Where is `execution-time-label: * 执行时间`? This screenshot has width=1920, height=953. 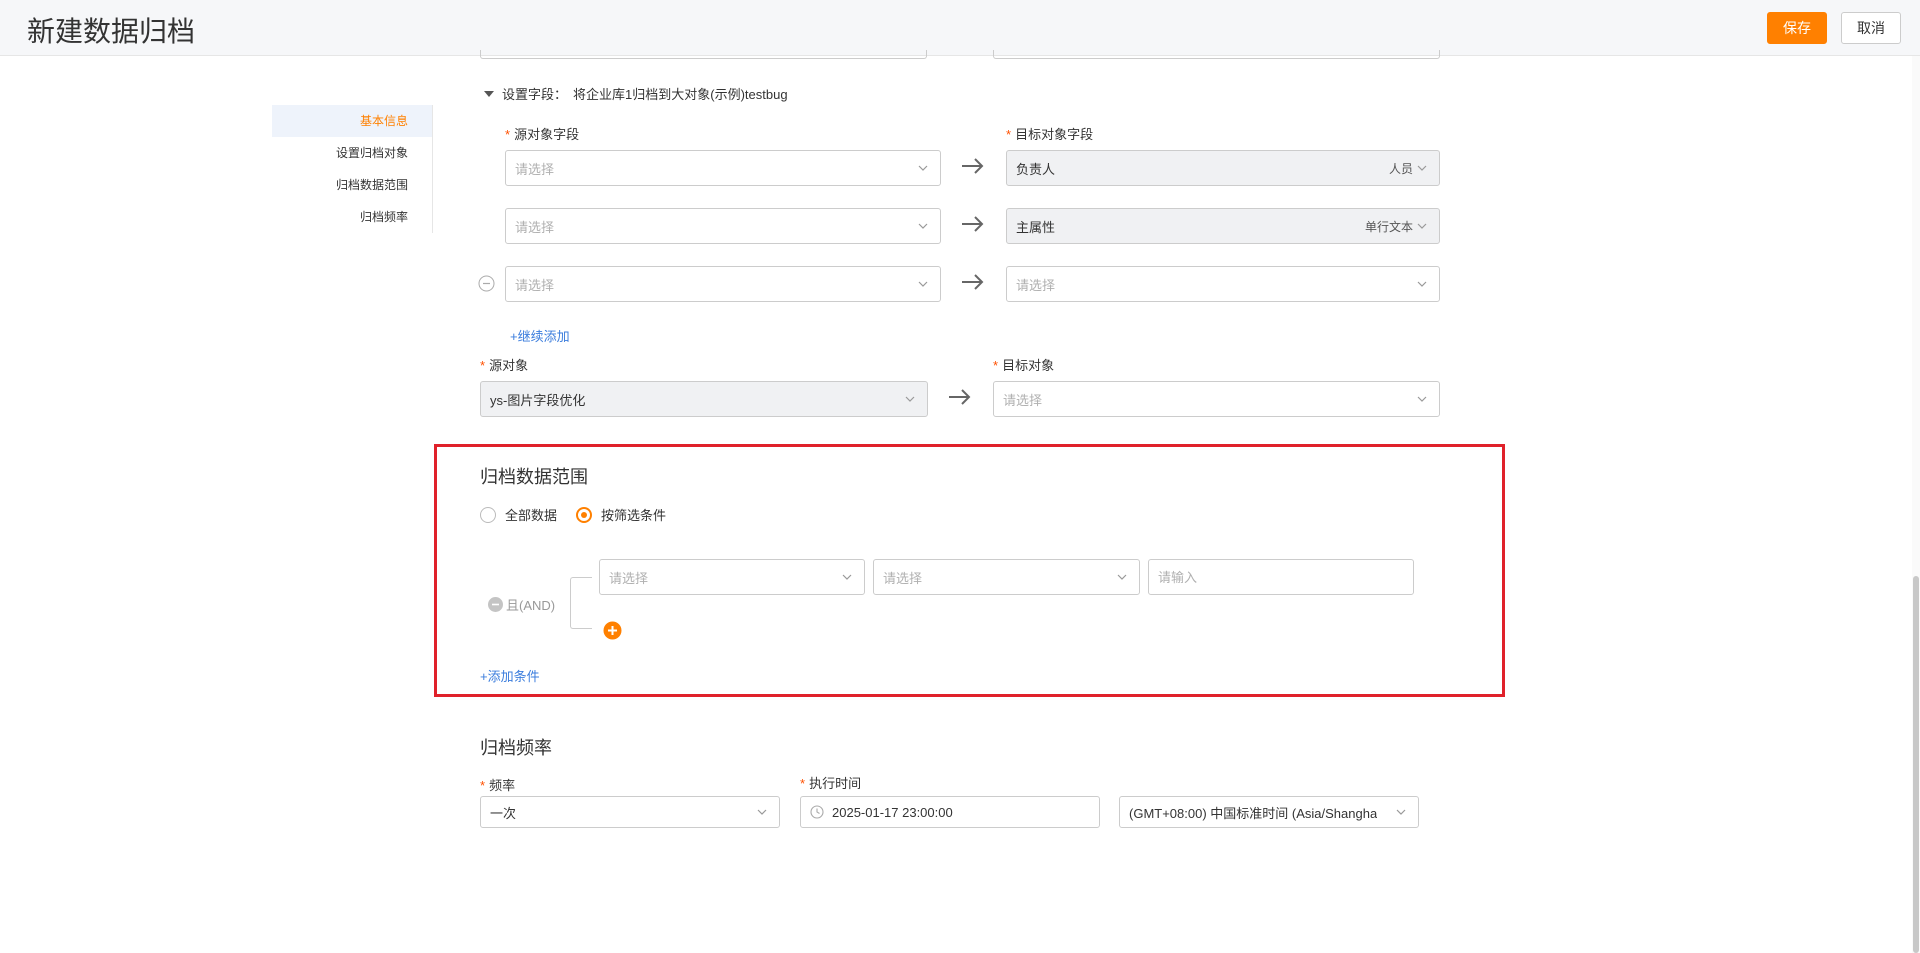 execution-time-label: * 执行时间 is located at coordinates (831, 783).